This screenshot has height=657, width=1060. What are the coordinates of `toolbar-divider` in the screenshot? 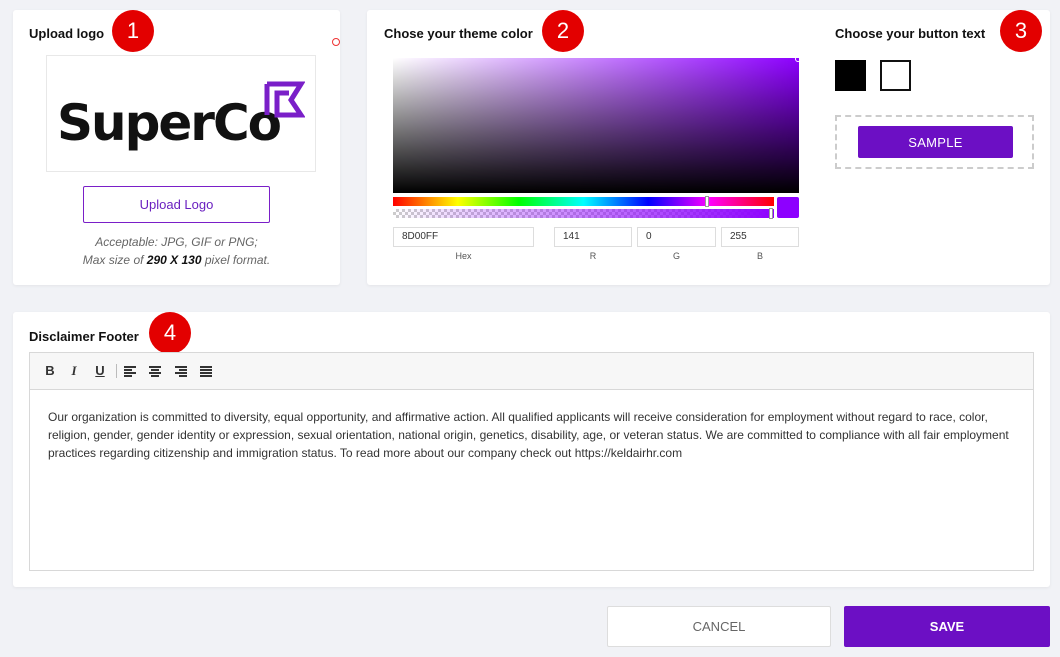 It's located at (116, 371).